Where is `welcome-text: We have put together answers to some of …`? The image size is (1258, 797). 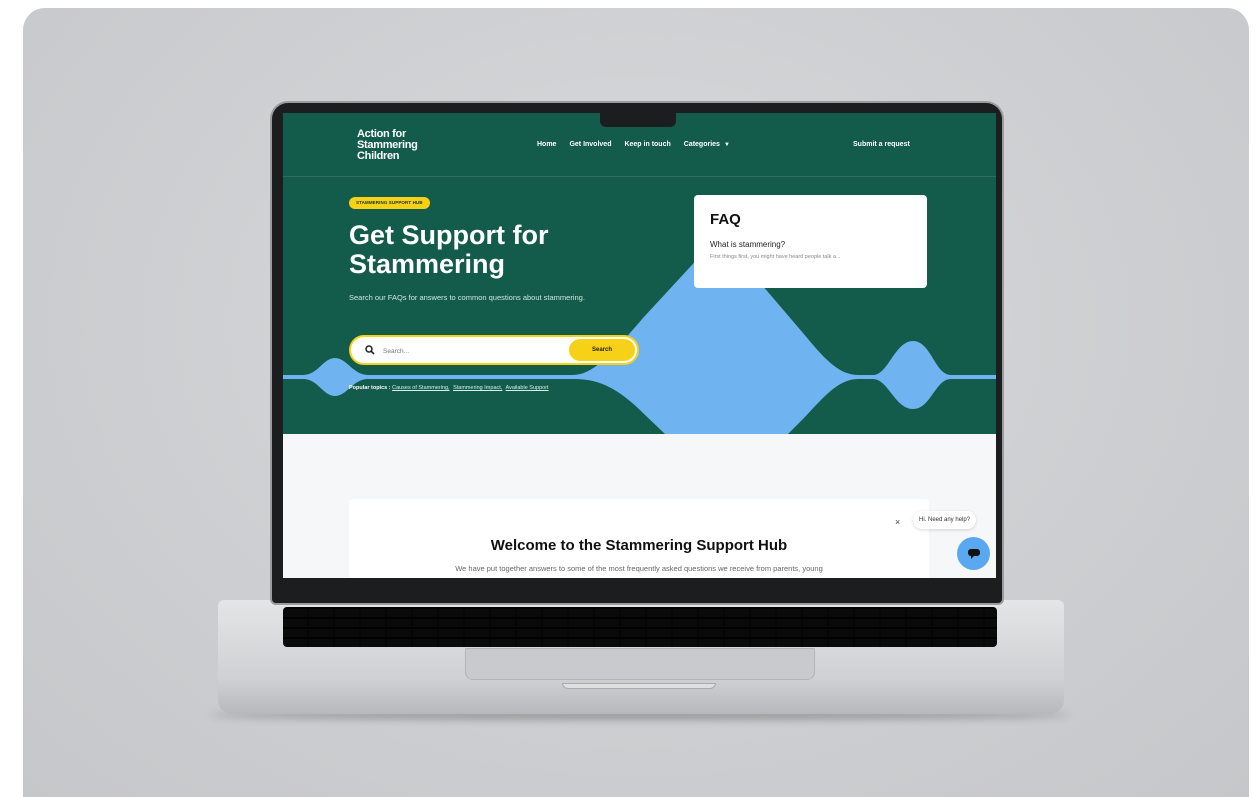
welcome-text: We have put together answers to some of … is located at coordinates (639, 568).